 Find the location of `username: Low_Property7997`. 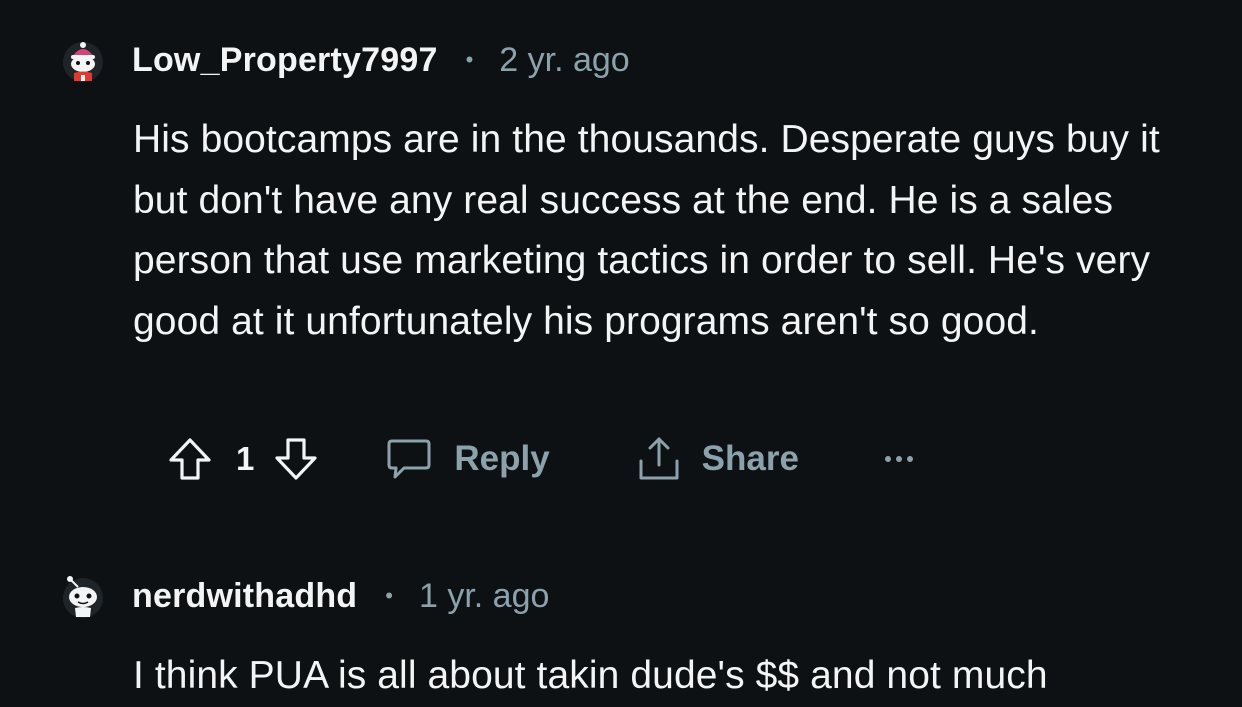

username: Low_Property7997 is located at coordinates (285, 60).